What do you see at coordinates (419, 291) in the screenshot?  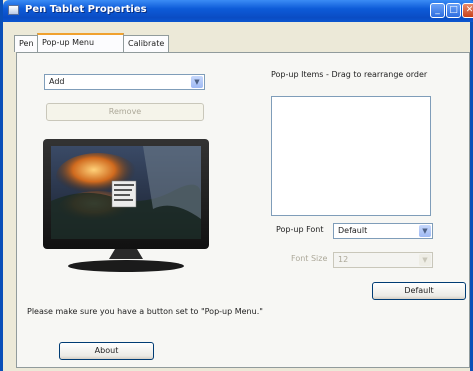 I see `default-button: Default` at bounding box center [419, 291].